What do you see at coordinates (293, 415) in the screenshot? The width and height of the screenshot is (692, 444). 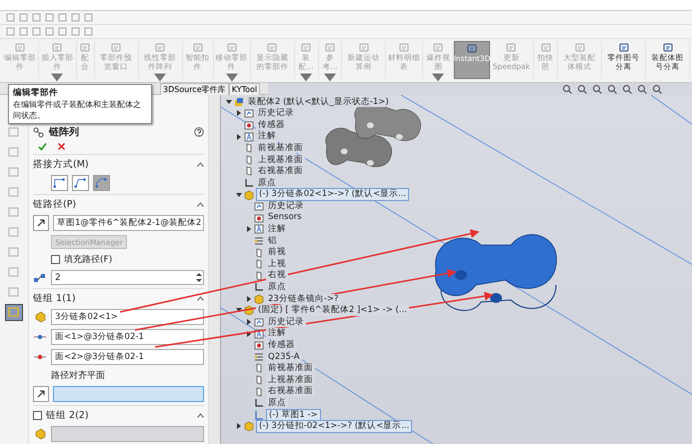 I see `tree-item: (-) 草图1 ->` at bounding box center [293, 415].